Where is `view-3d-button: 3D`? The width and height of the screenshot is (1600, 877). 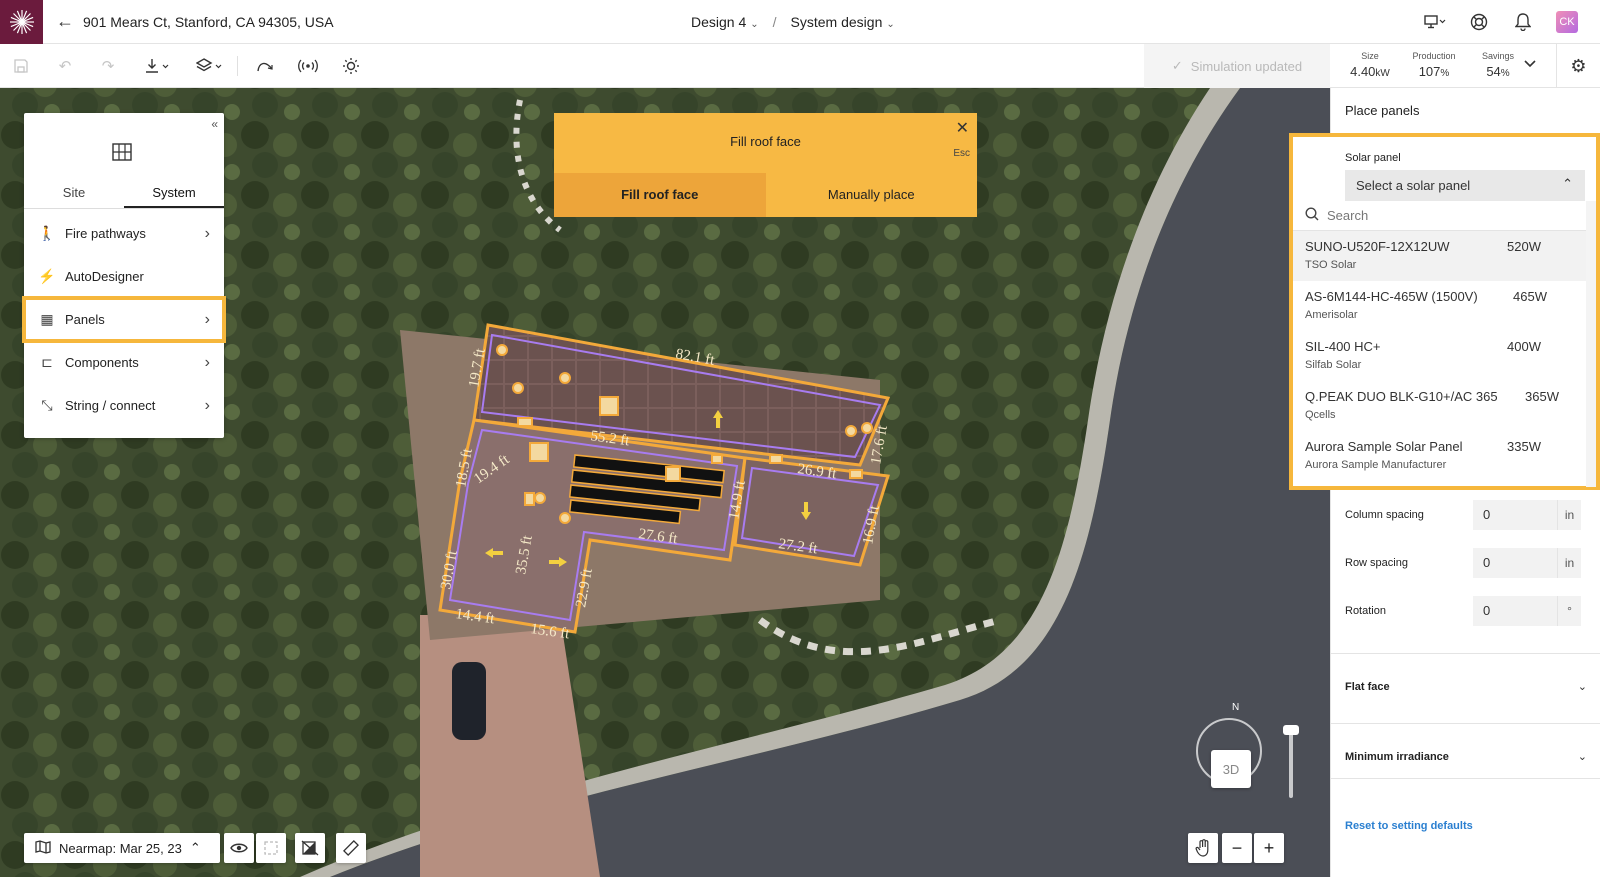 view-3d-button: 3D is located at coordinates (1231, 769).